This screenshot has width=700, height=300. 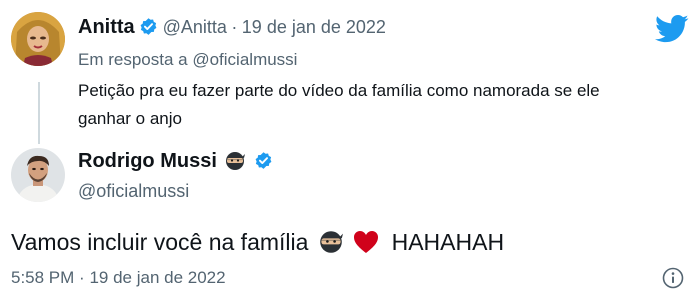 What do you see at coordinates (673, 278) in the screenshot?
I see `info-icon` at bounding box center [673, 278].